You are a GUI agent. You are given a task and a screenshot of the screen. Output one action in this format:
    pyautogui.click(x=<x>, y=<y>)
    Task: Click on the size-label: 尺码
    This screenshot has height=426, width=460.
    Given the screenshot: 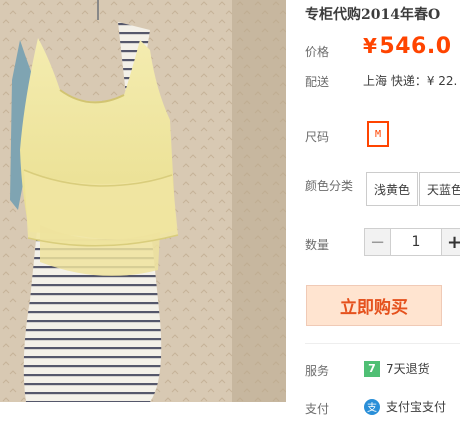 What is the action you would take?
    pyautogui.click(x=317, y=137)
    